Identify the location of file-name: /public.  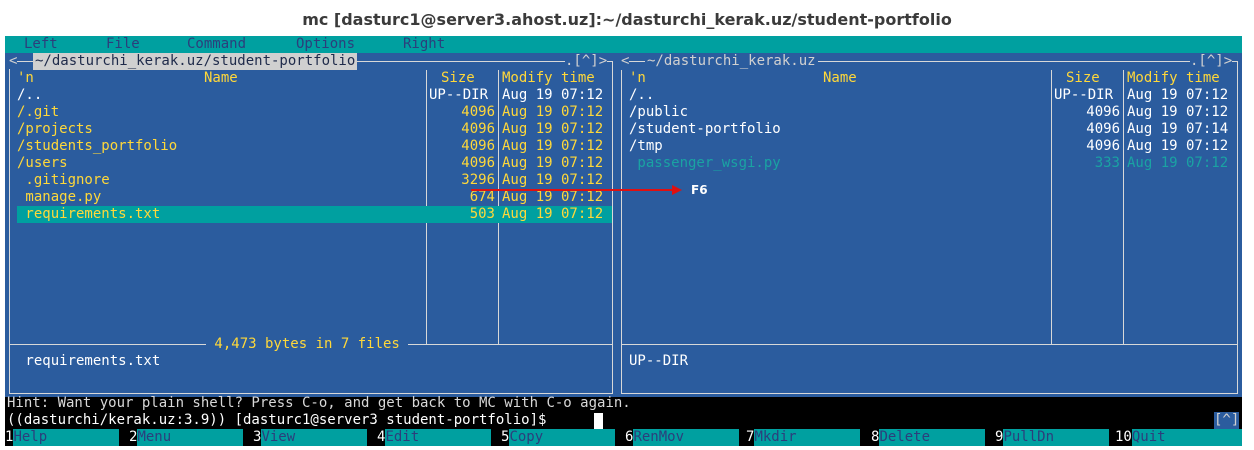
(659, 112).